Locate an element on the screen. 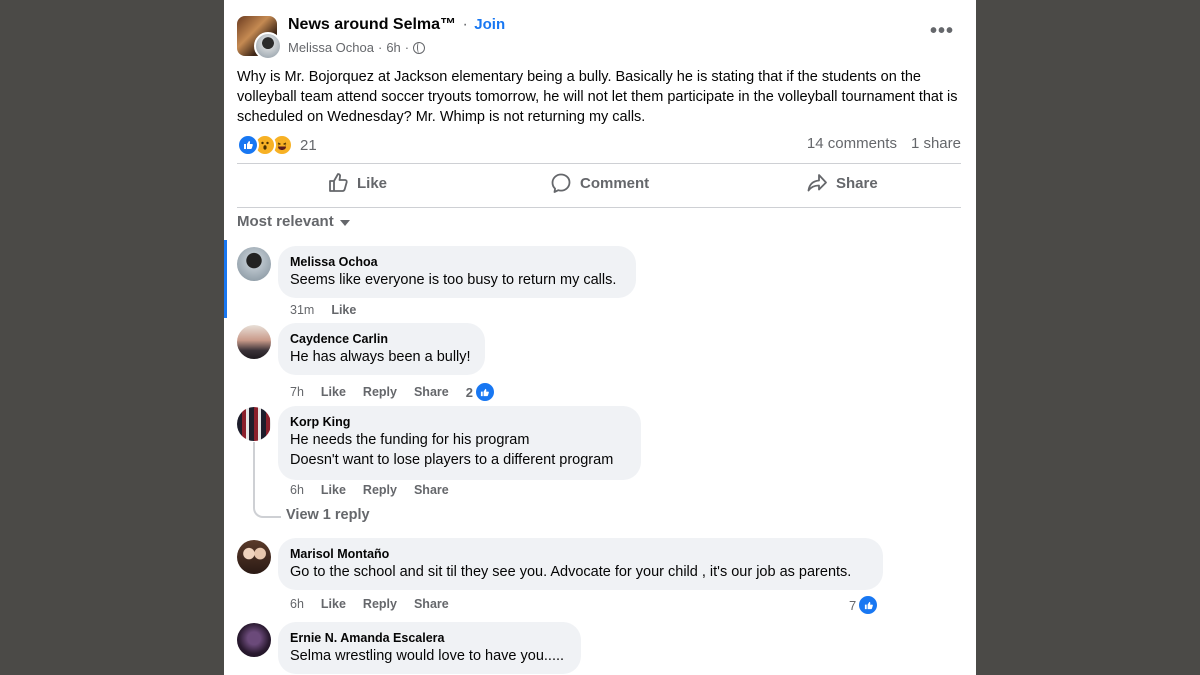 The width and height of the screenshot is (1200, 675). thumbs-up-icon is located at coordinates (338, 183).